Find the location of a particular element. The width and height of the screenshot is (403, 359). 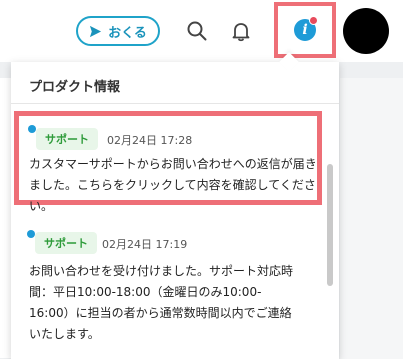

notification-date: 02月24日 17:19 is located at coordinates (145, 244).